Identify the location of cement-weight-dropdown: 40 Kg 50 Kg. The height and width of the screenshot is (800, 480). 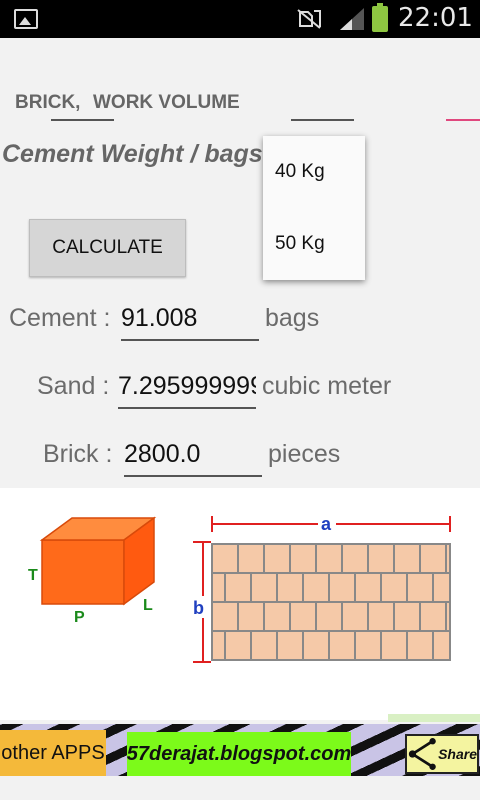
(314, 208).